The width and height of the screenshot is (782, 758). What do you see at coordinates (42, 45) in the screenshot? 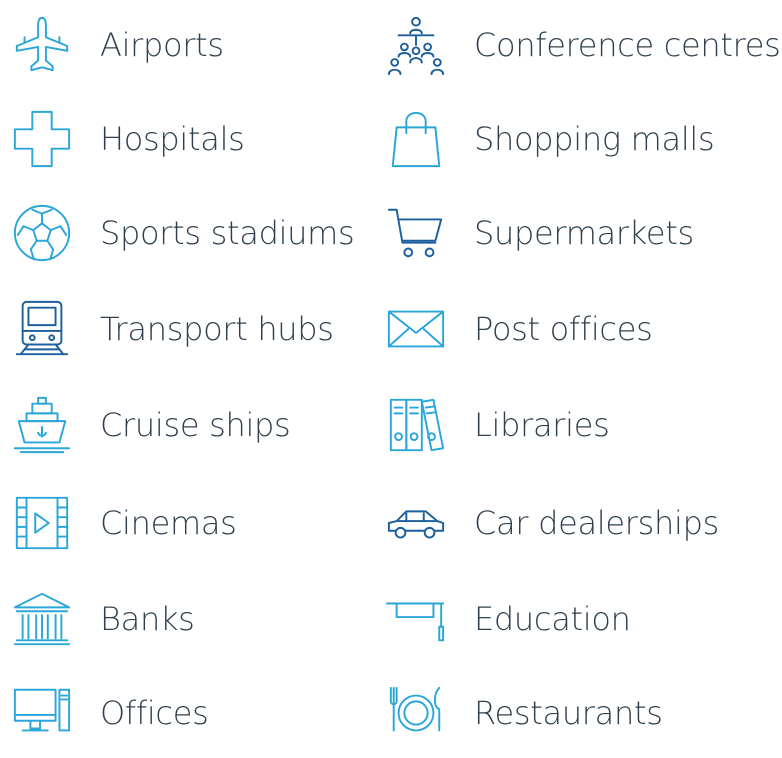
I see `airplane-icon` at bounding box center [42, 45].